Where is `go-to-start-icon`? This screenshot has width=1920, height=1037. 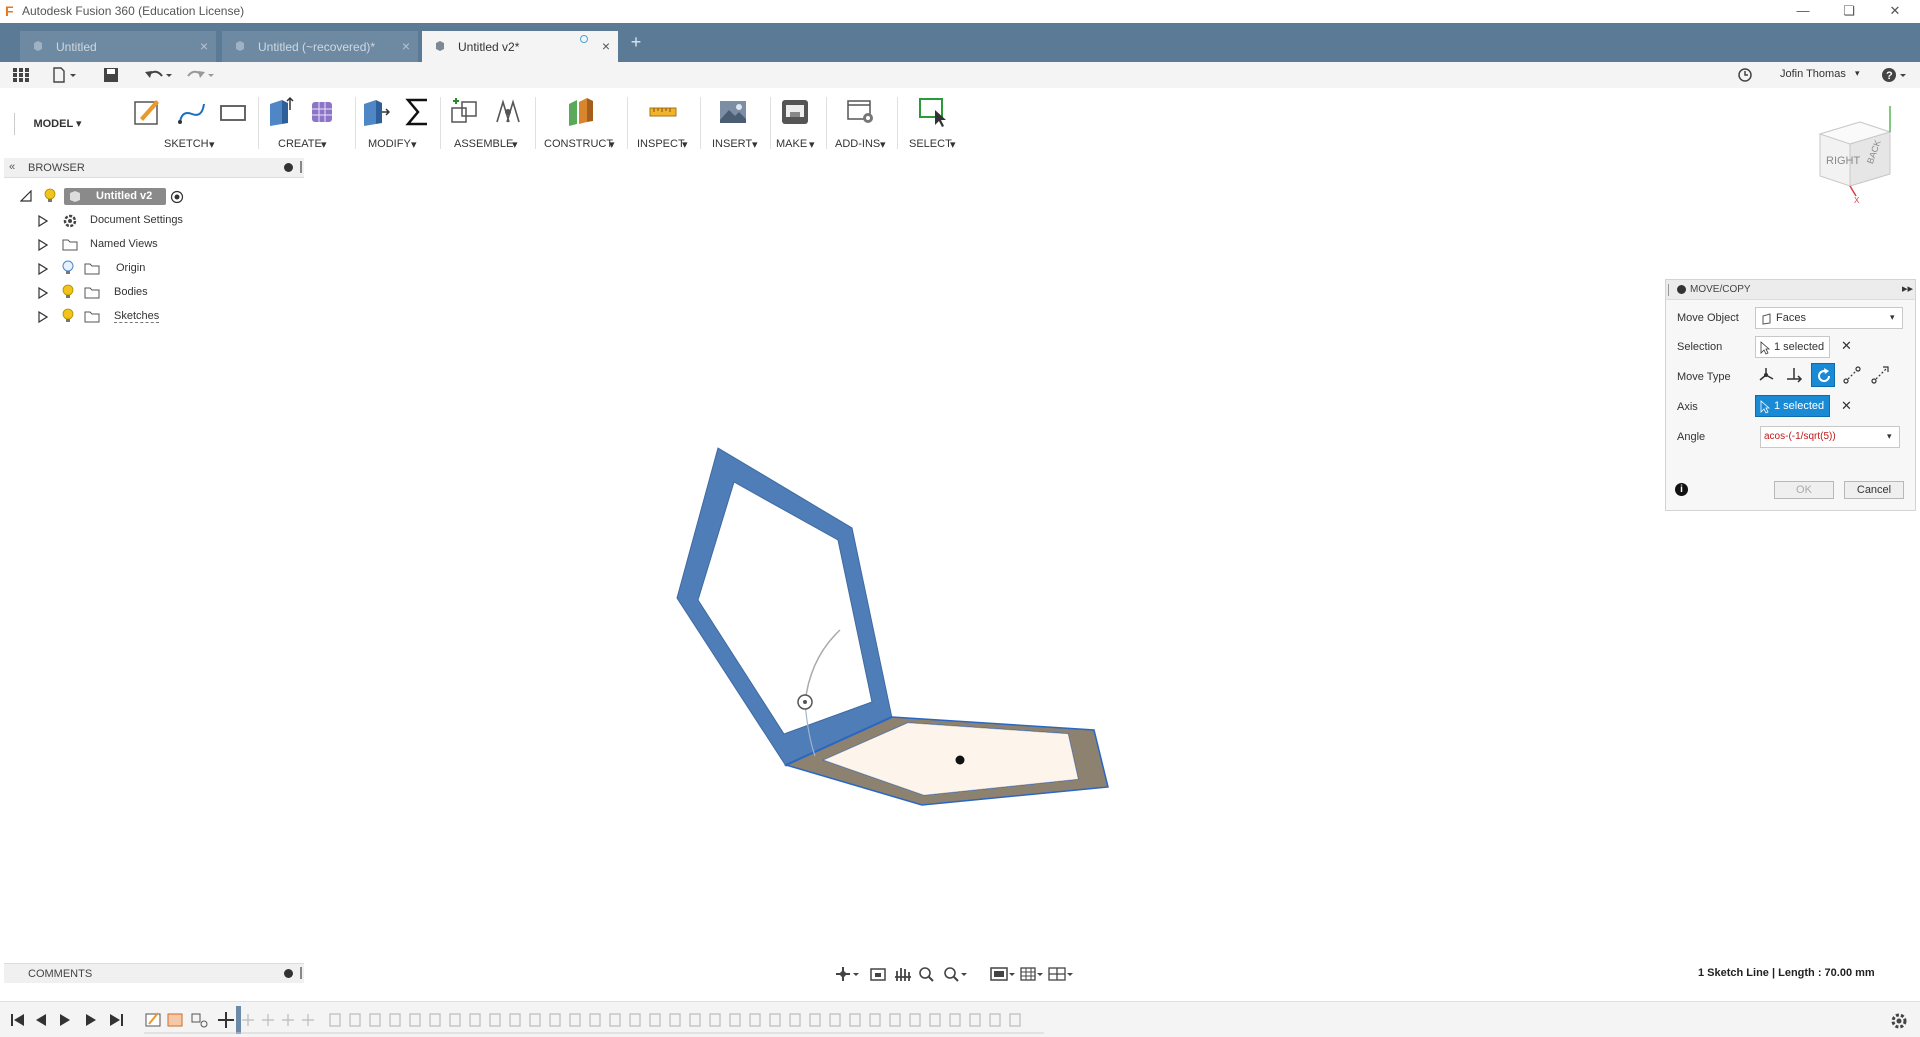 go-to-start-icon is located at coordinates (17, 1020).